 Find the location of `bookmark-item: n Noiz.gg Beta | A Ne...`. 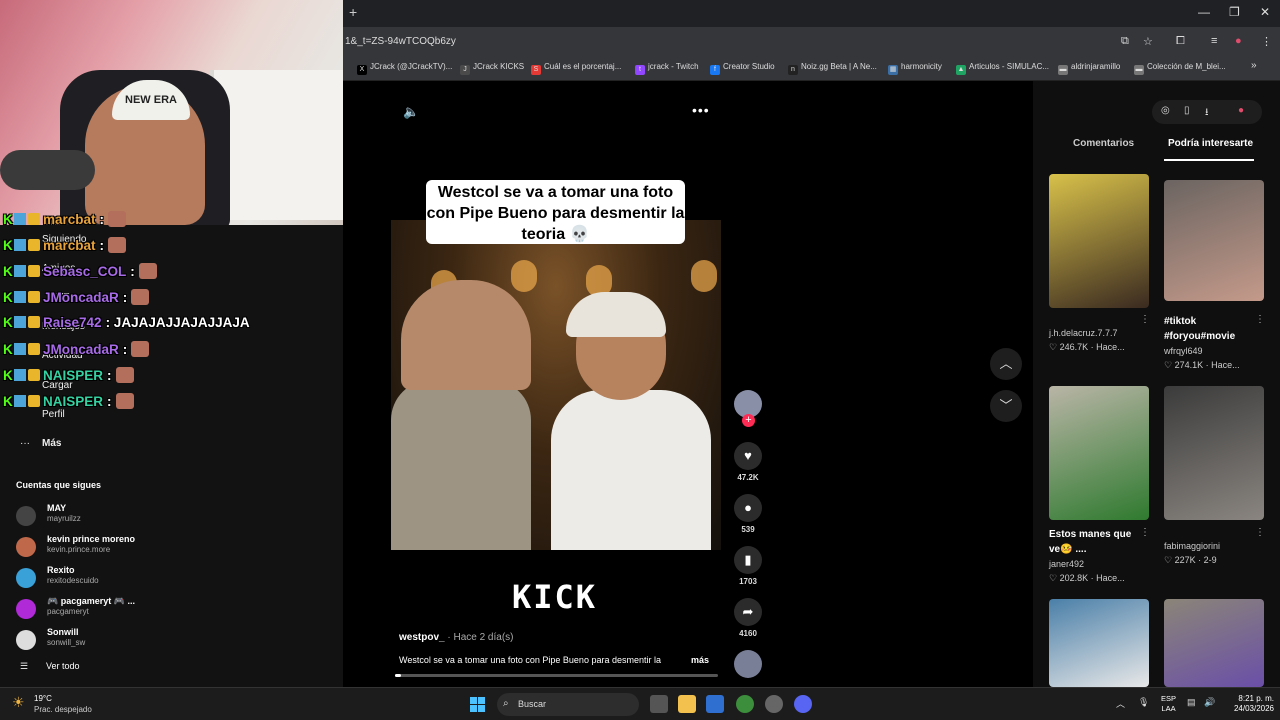

bookmark-item: n Noiz.gg Beta | A Ne... is located at coordinates (832, 68).